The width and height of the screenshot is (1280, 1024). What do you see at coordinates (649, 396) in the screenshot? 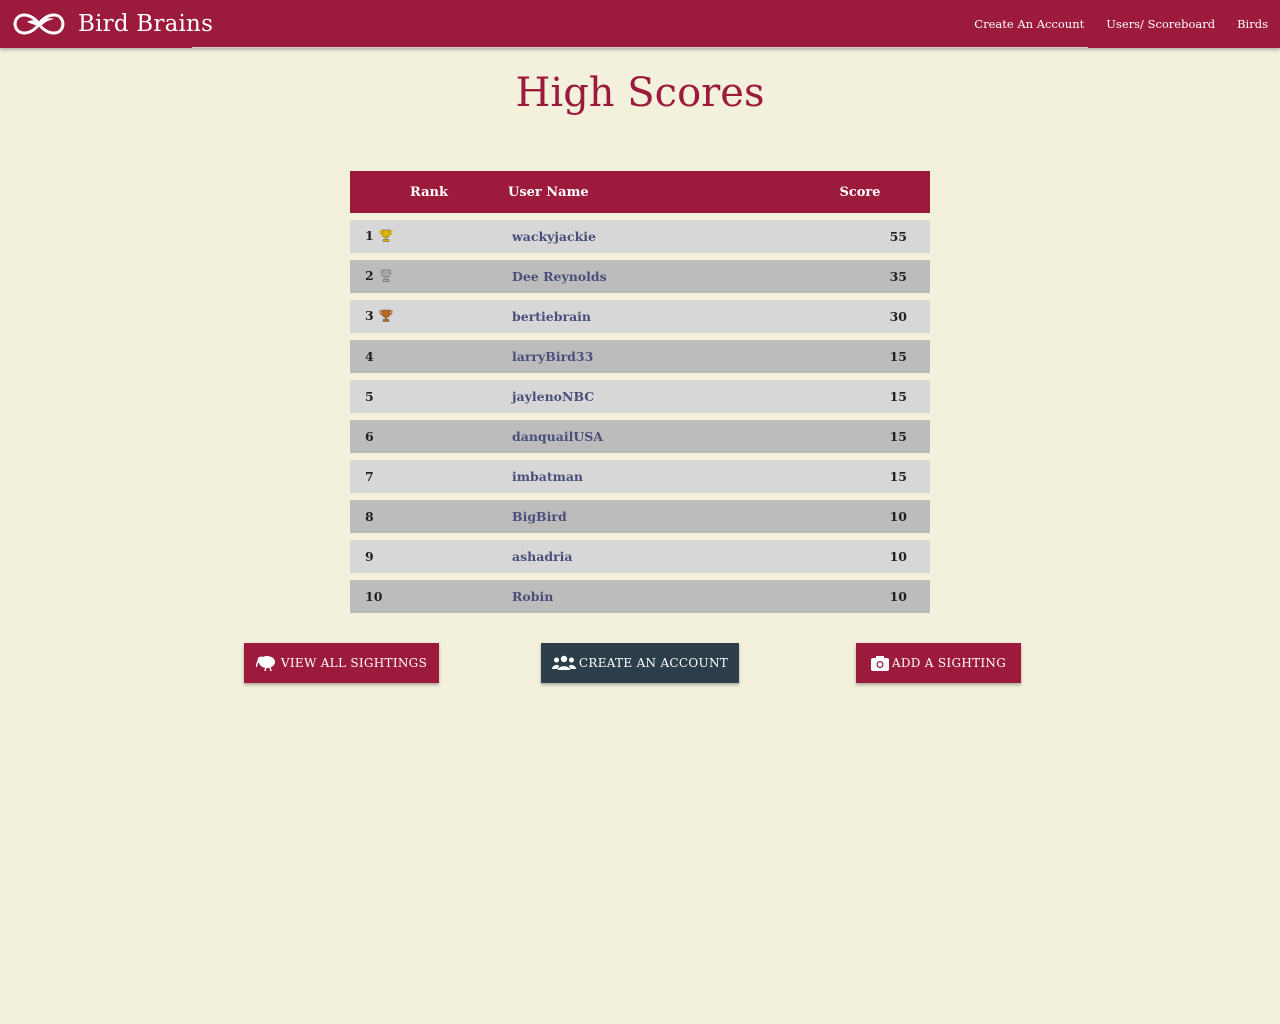
I see `user-name-cell: jaylenoNBC` at bounding box center [649, 396].